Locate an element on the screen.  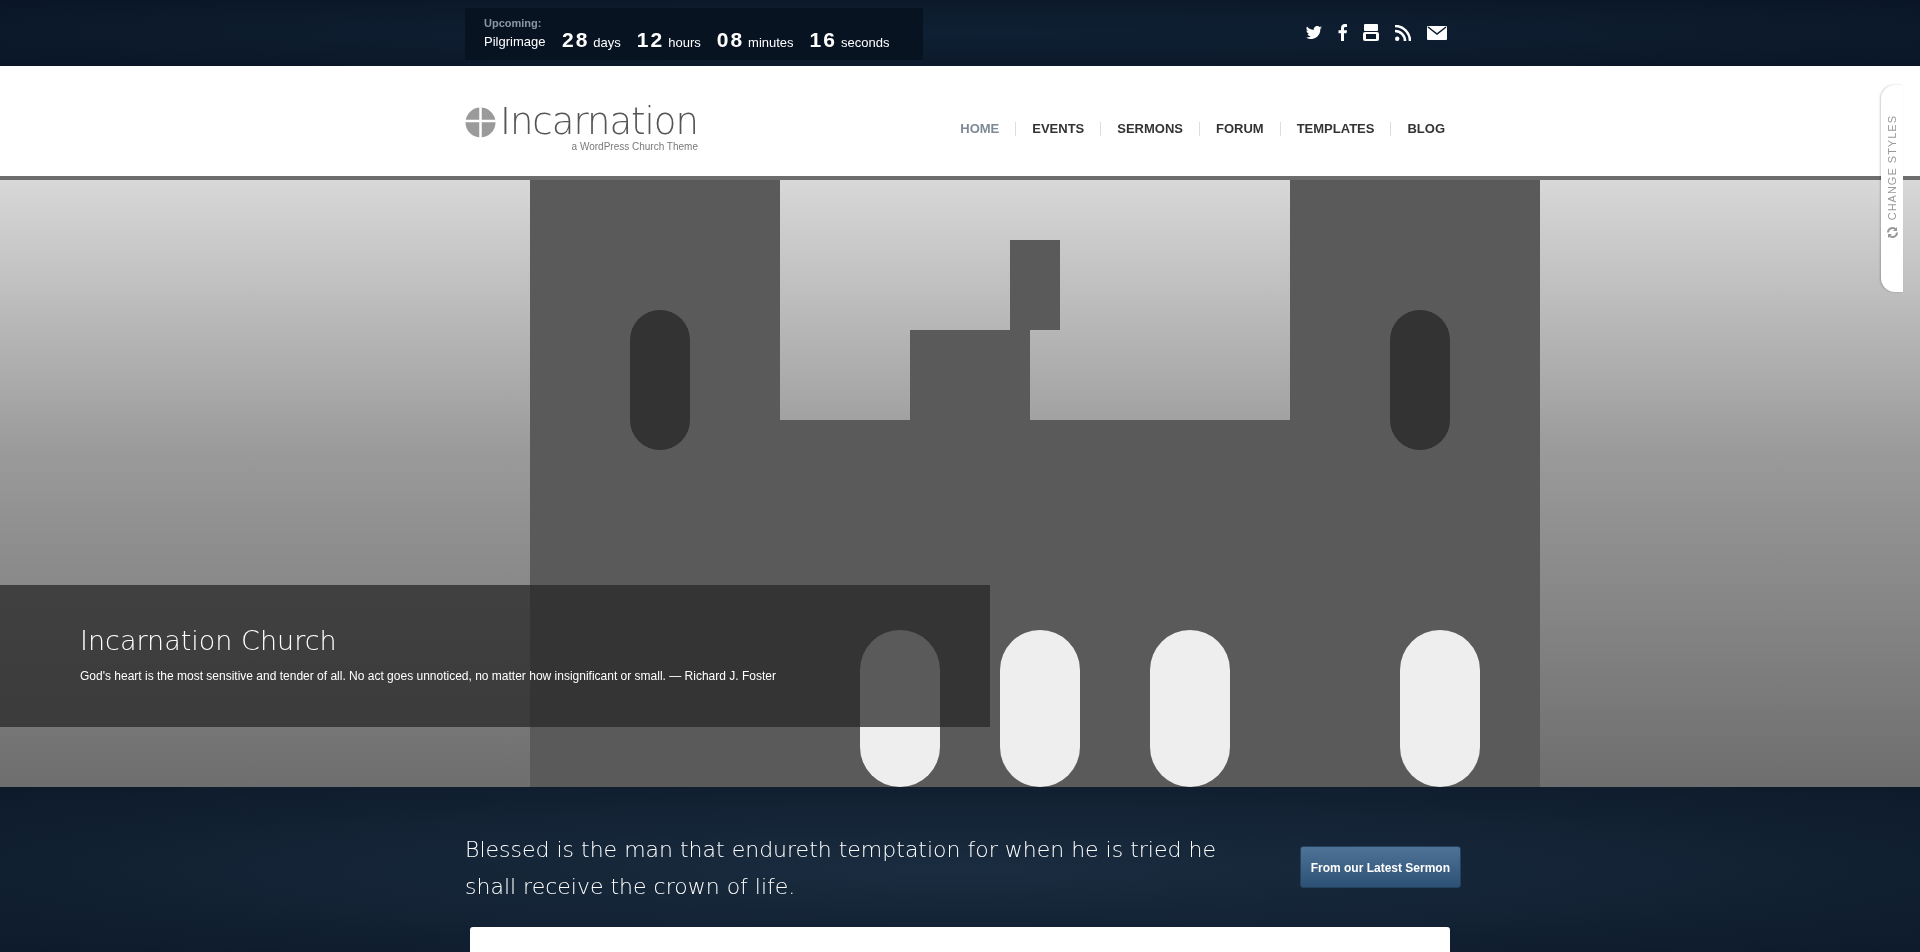
nav-link: BLOG is located at coordinates (1425, 129).